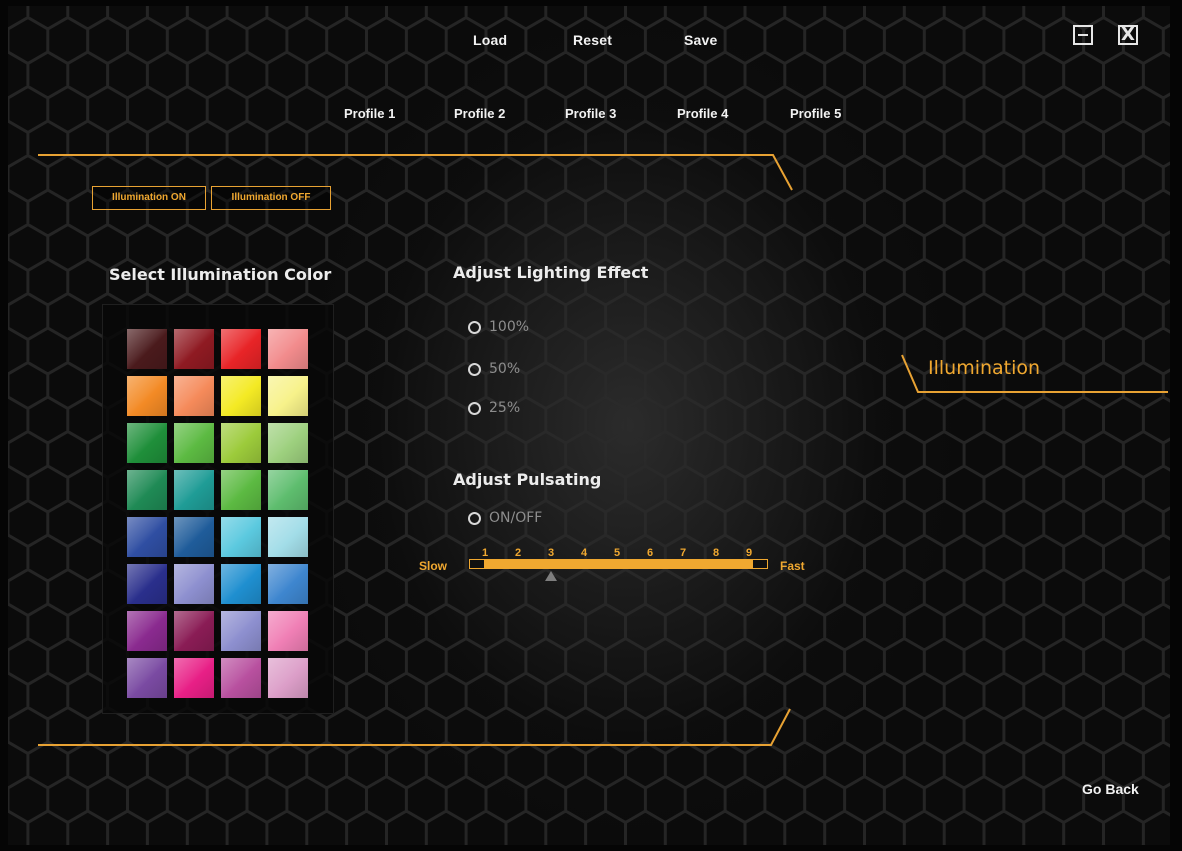 The width and height of the screenshot is (1182, 851). I want to click on speed-tick-label: 1, so click(485, 553).